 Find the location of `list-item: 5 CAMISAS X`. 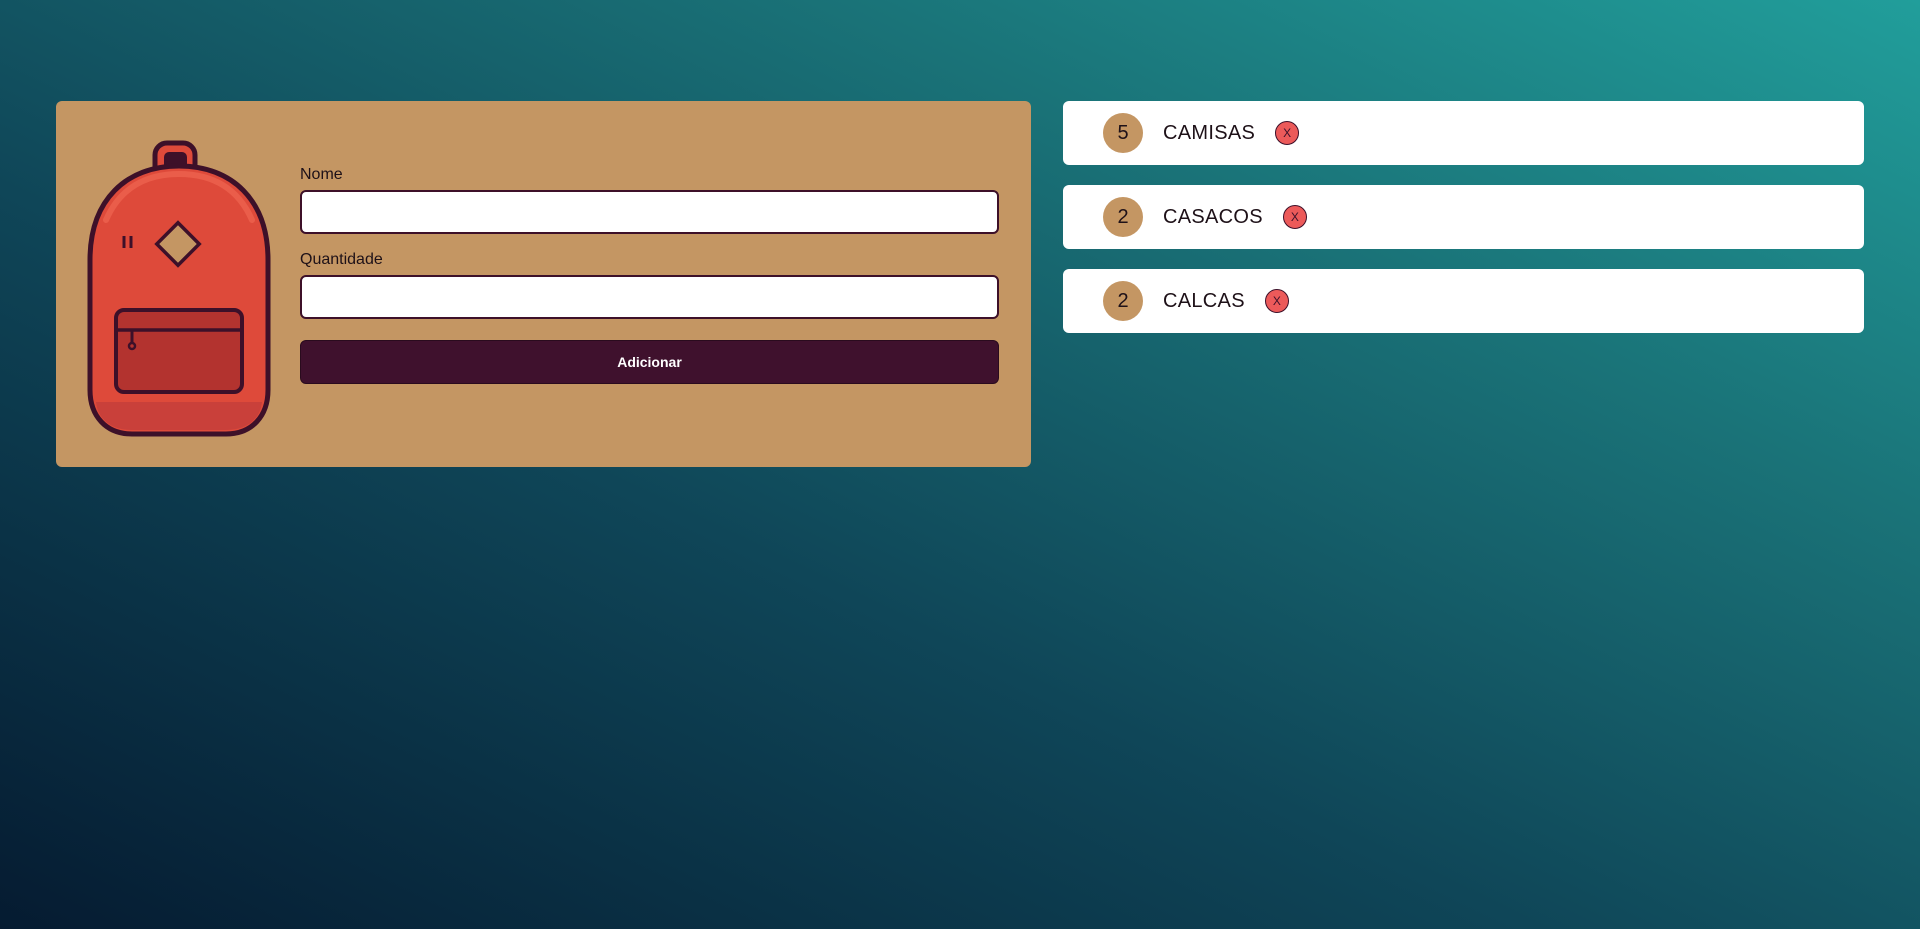

list-item: 5 CAMISAS X is located at coordinates (1463, 133).